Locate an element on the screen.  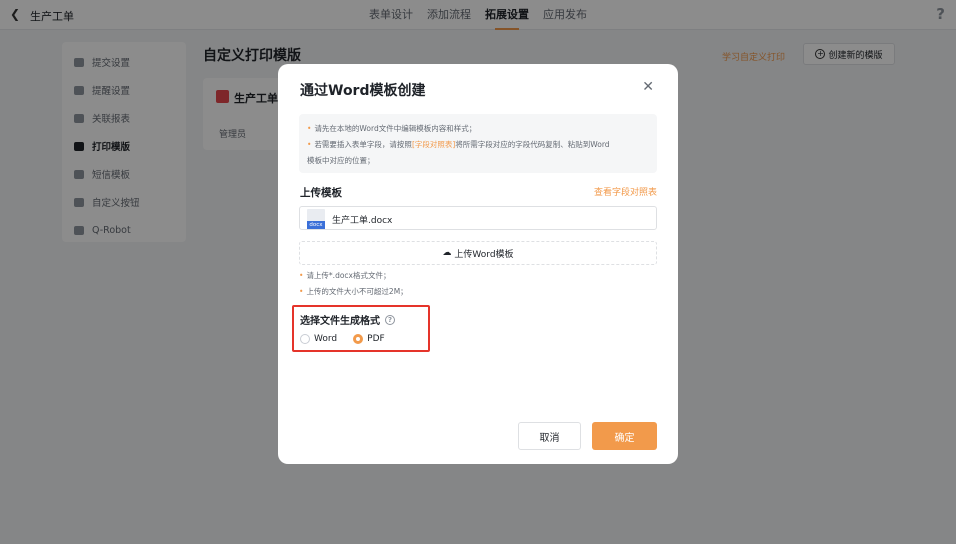
tip-line-2-post: 将所需字段对应的字段代码复制、粘贴到Word is located at coordinates (532, 144).